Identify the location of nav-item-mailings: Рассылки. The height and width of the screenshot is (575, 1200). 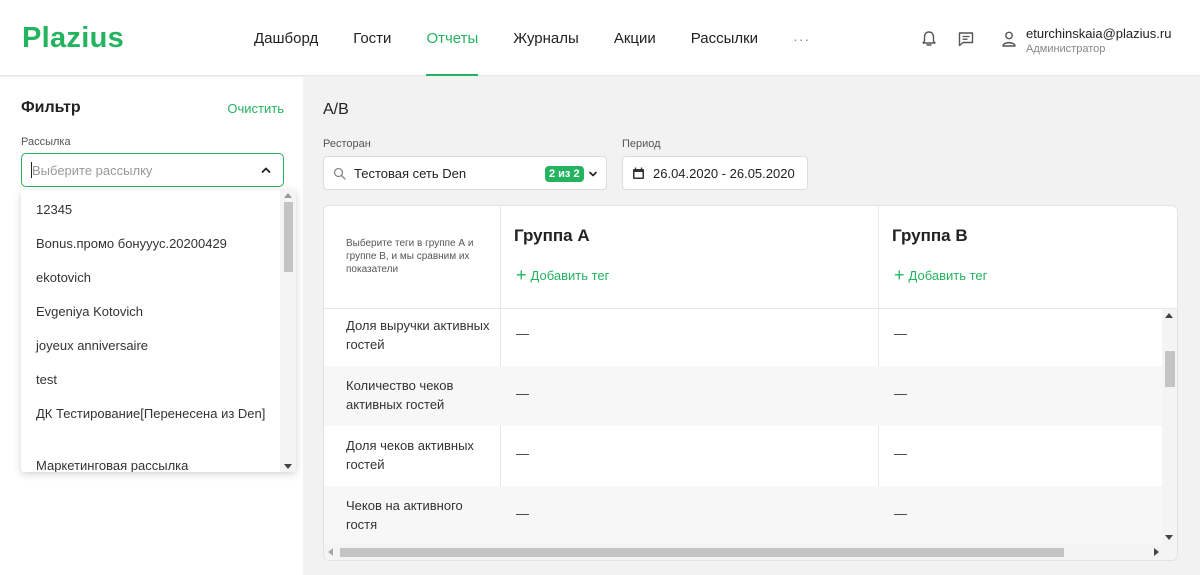
(724, 38).